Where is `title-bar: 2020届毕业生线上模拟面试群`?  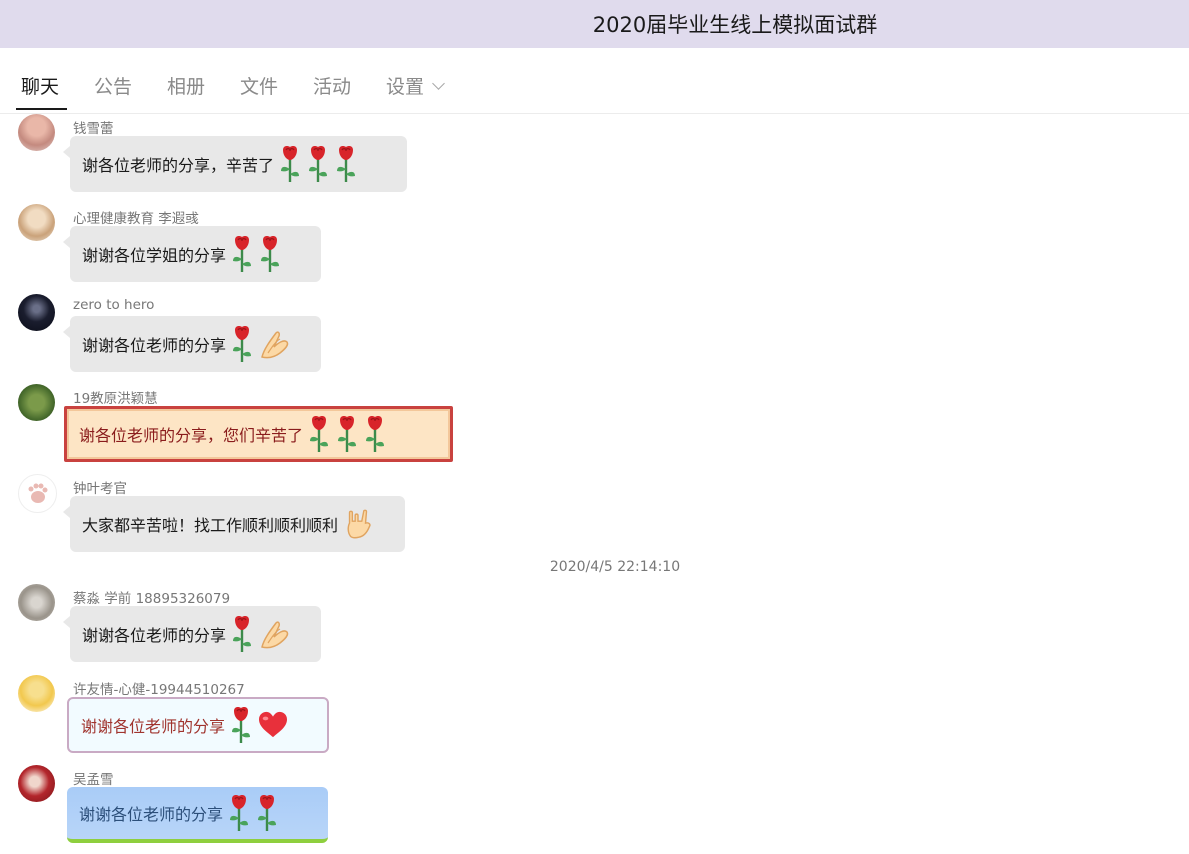
title-bar: 2020届毕业生线上模拟面试群 is located at coordinates (594, 24).